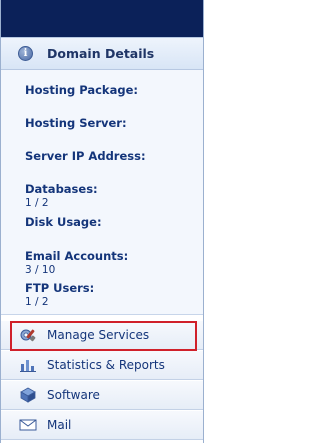 Image resolution: width=320 pixels, height=443 pixels. I want to click on mail-icon, so click(28, 425).